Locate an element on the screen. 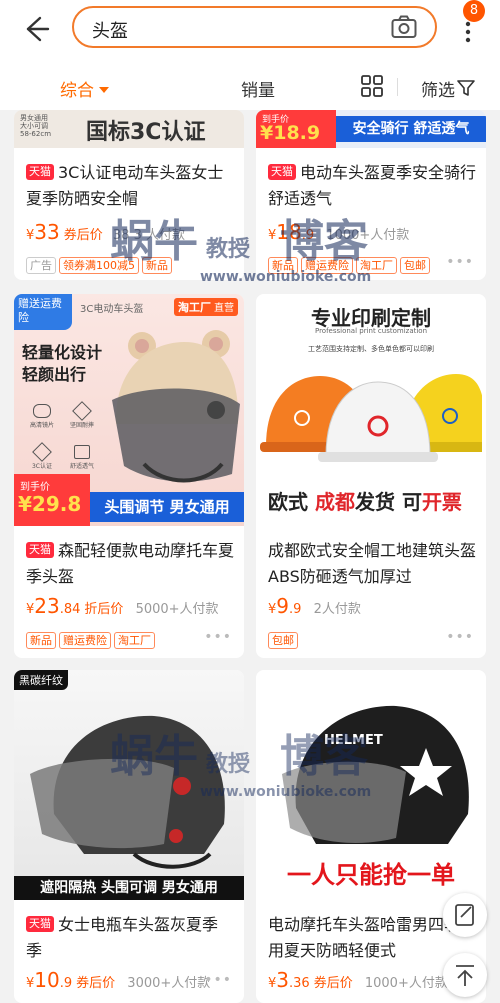 Image resolution: width=500 pixels, height=1003 pixels. back-arrow-icon is located at coordinates (35, 29).